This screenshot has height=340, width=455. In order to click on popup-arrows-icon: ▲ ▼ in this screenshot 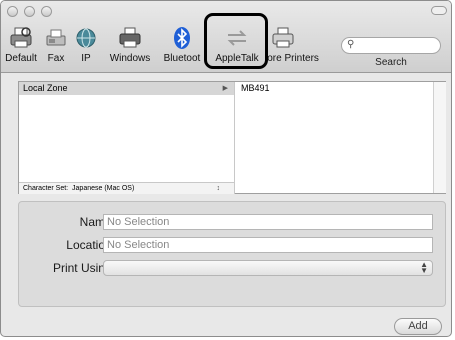, I will do `click(424, 267)`.